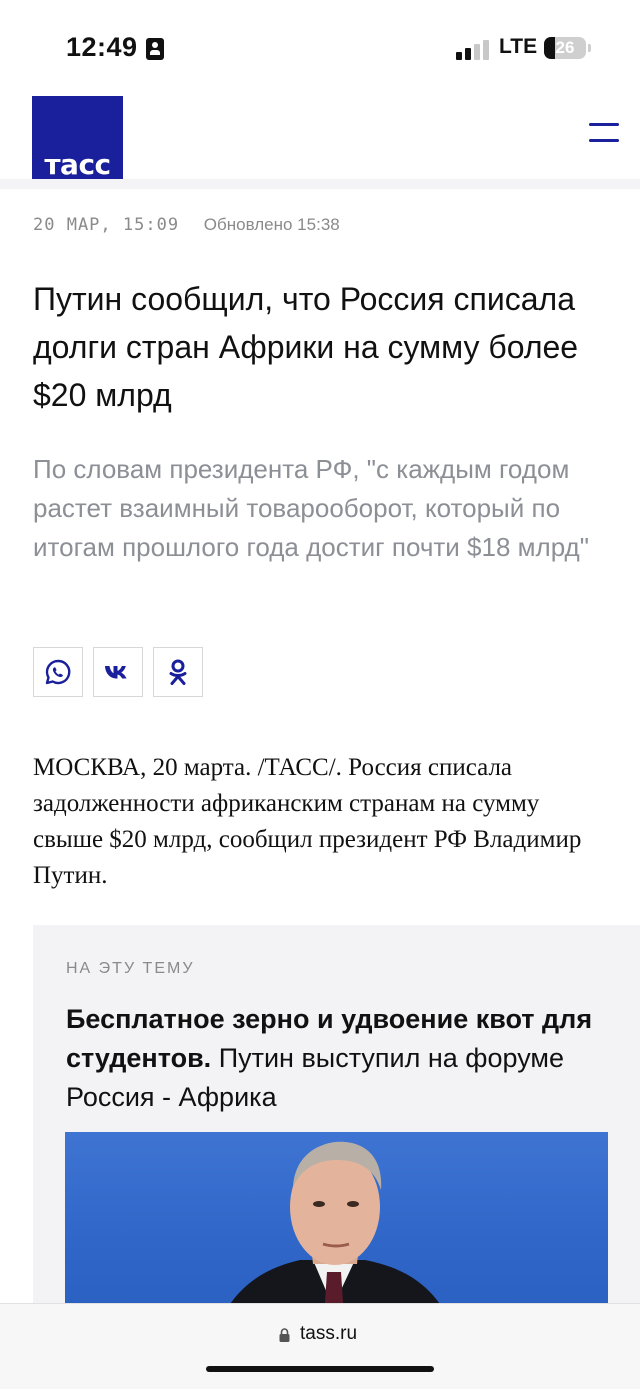  What do you see at coordinates (589, 48) in the screenshot?
I see `battery-tip` at bounding box center [589, 48].